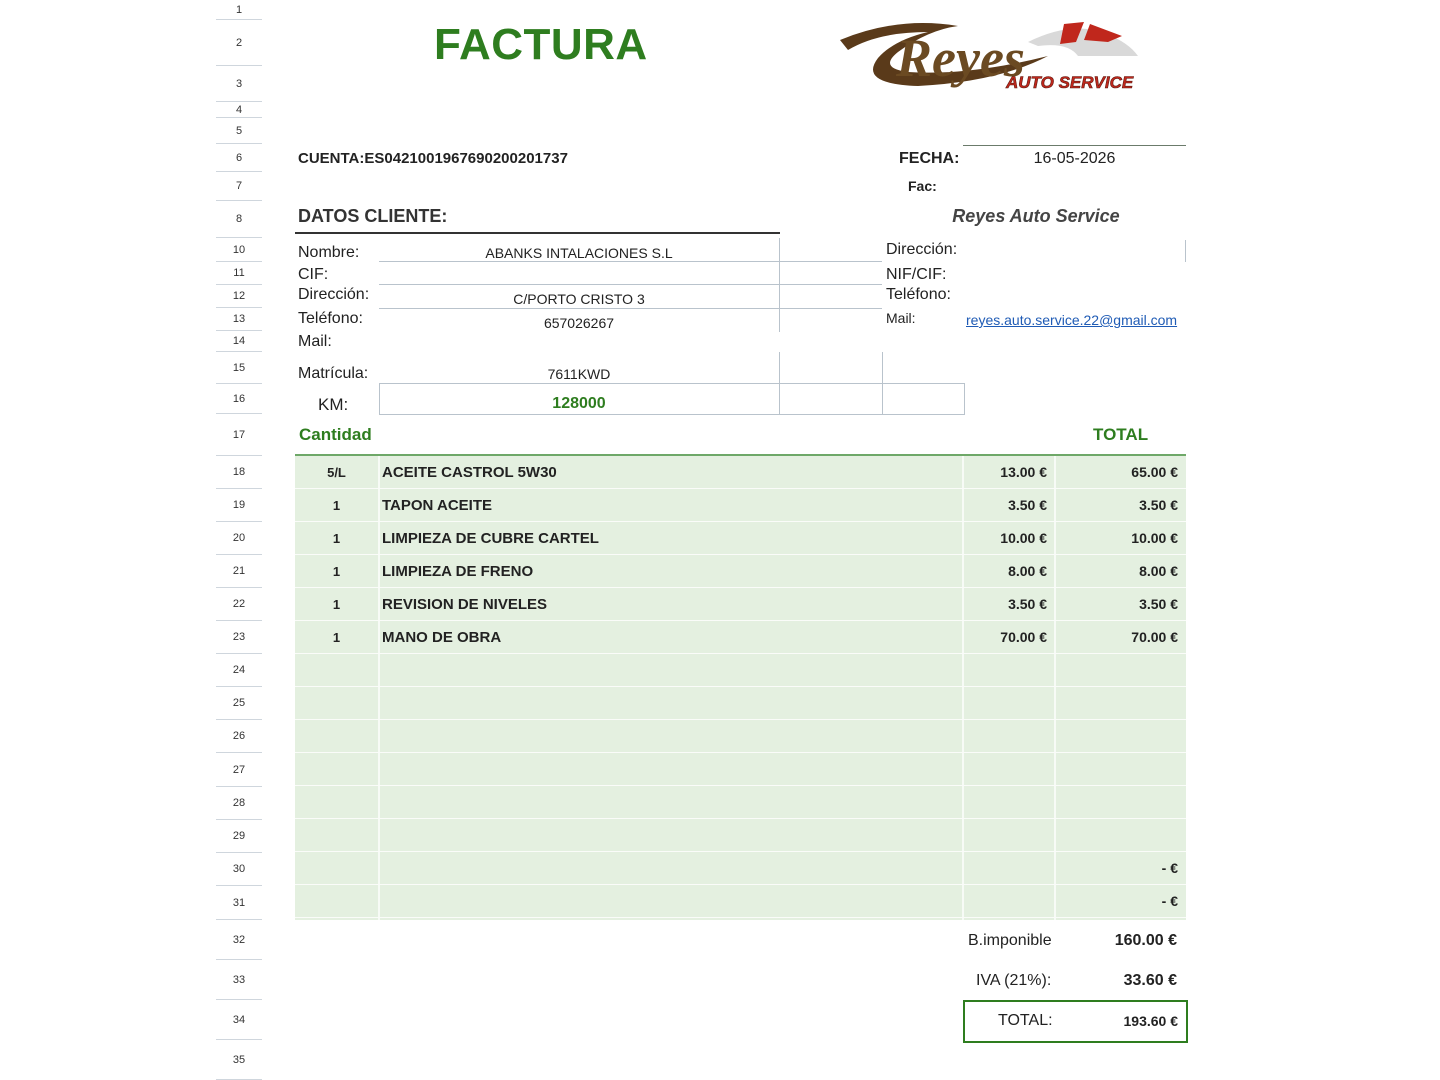 This screenshot has height=1080, width=1440. What do you see at coordinates (1145, 940) in the screenshot?
I see `base-value: 160.00 €` at bounding box center [1145, 940].